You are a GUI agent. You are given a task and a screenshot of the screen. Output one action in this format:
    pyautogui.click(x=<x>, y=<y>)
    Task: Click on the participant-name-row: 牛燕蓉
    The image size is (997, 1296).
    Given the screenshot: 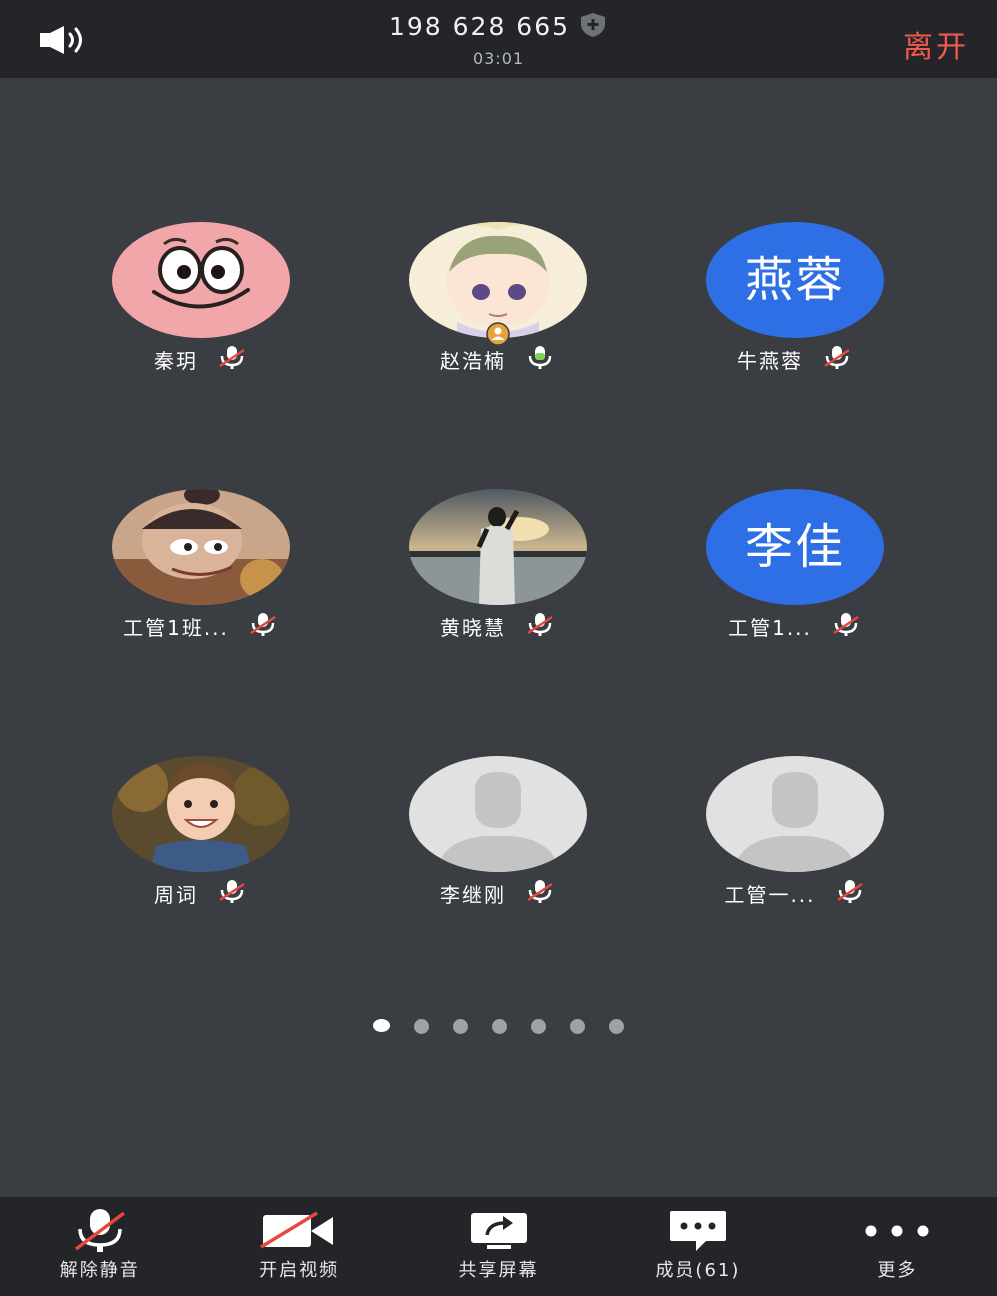 What is the action you would take?
    pyautogui.click(x=795, y=359)
    